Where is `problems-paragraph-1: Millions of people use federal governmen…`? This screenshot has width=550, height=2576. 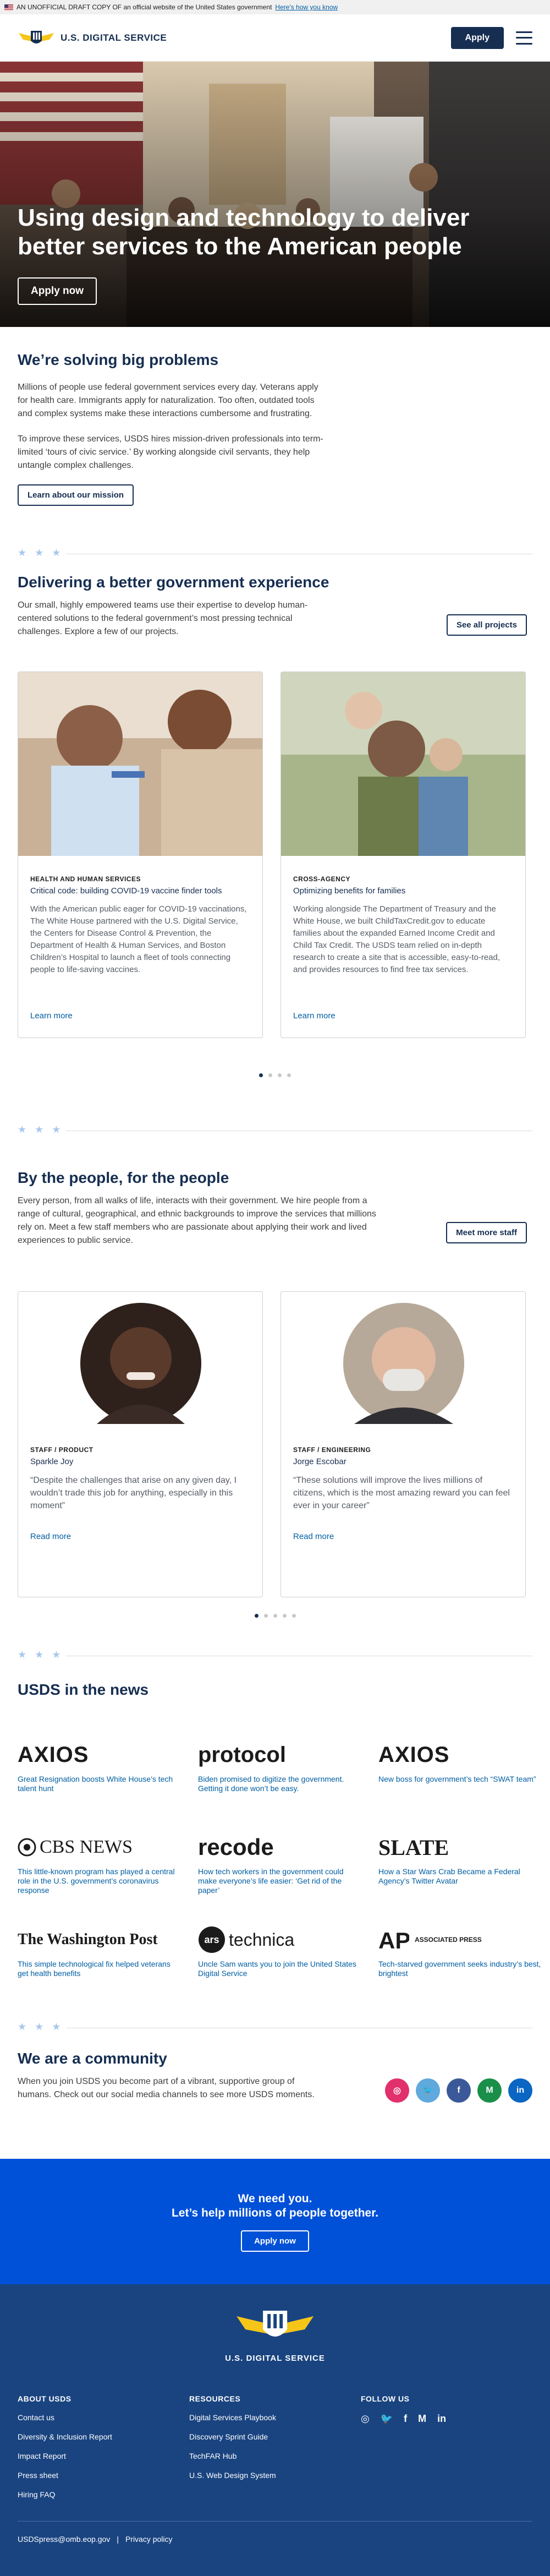 problems-paragraph-1: Millions of people use federal governmen… is located at coordinates (168, 400).